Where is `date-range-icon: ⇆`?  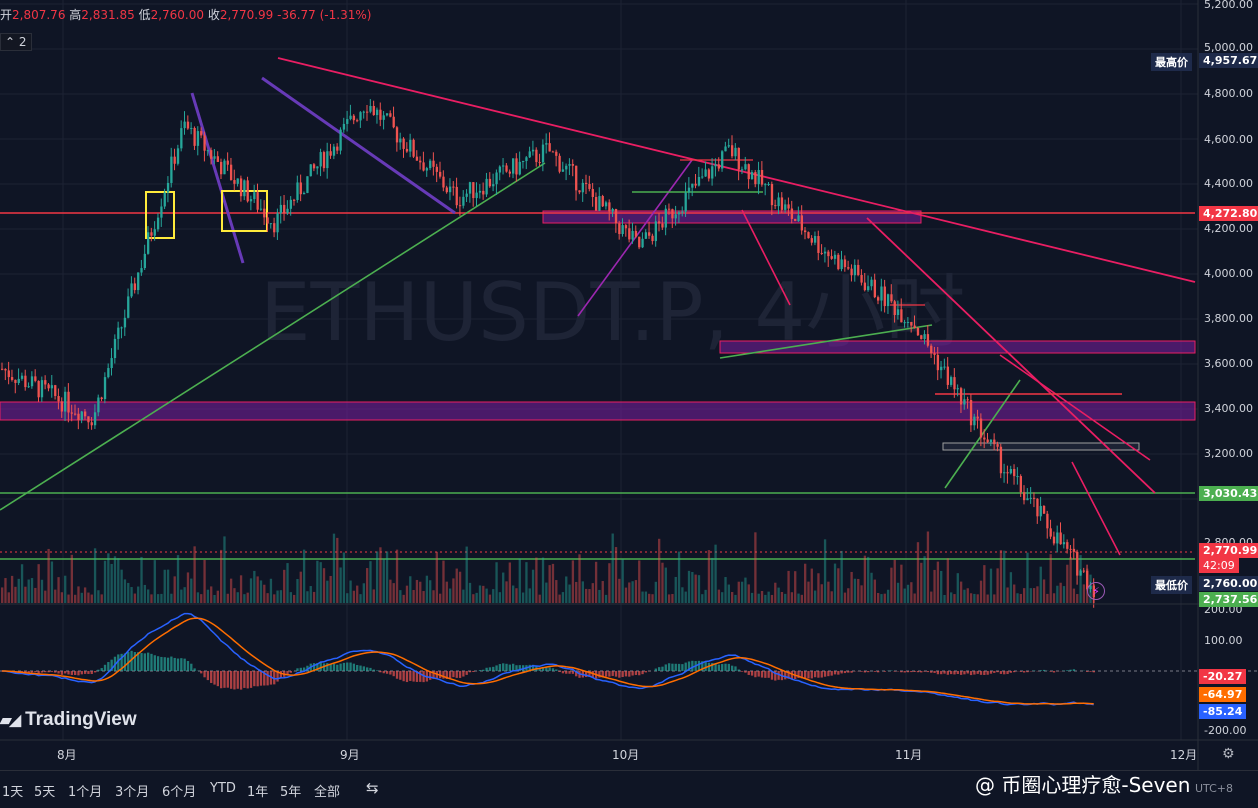
date-range-icon: ⇆ is located at coordinates (372, 788).